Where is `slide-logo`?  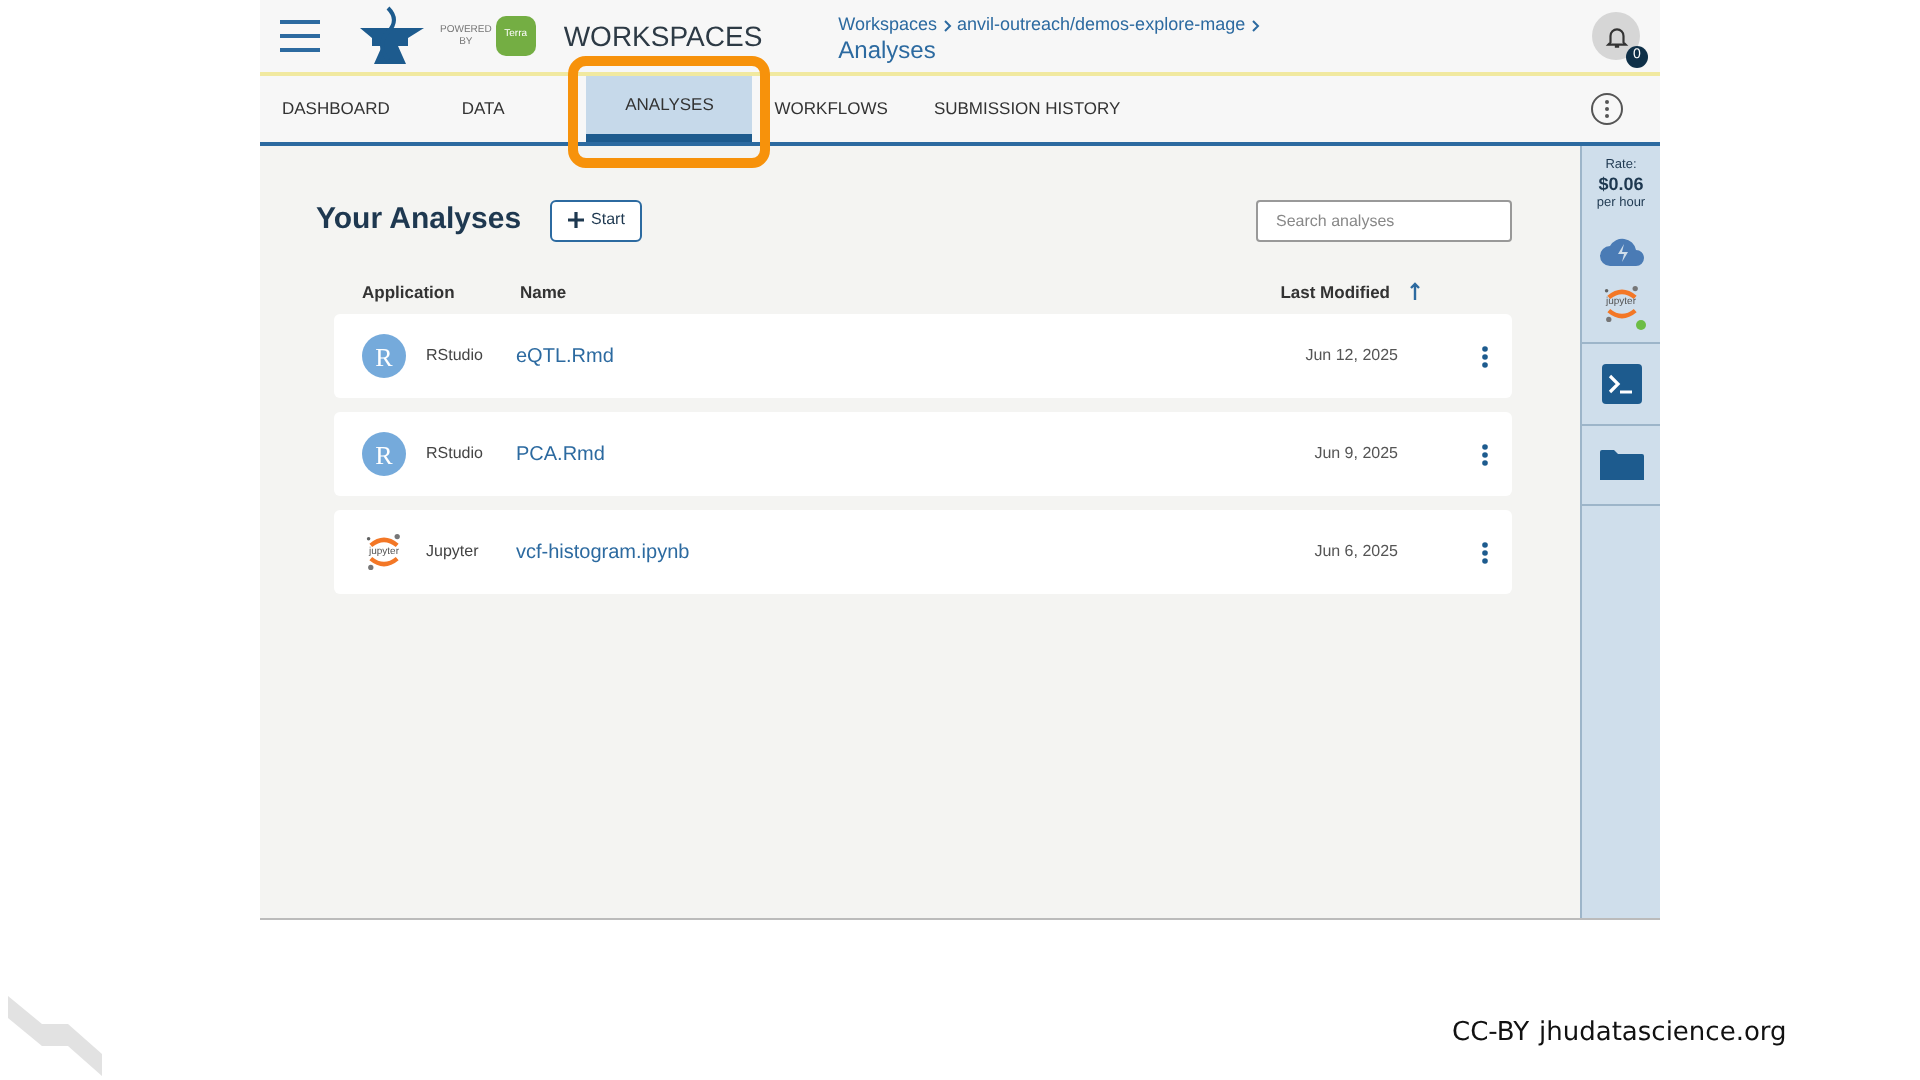 slide-logo is located at coordinates (55, 1034).